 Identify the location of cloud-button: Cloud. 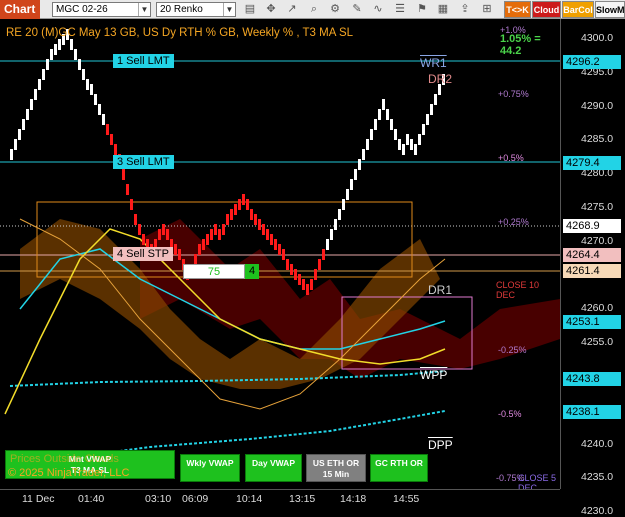
(546, 9).